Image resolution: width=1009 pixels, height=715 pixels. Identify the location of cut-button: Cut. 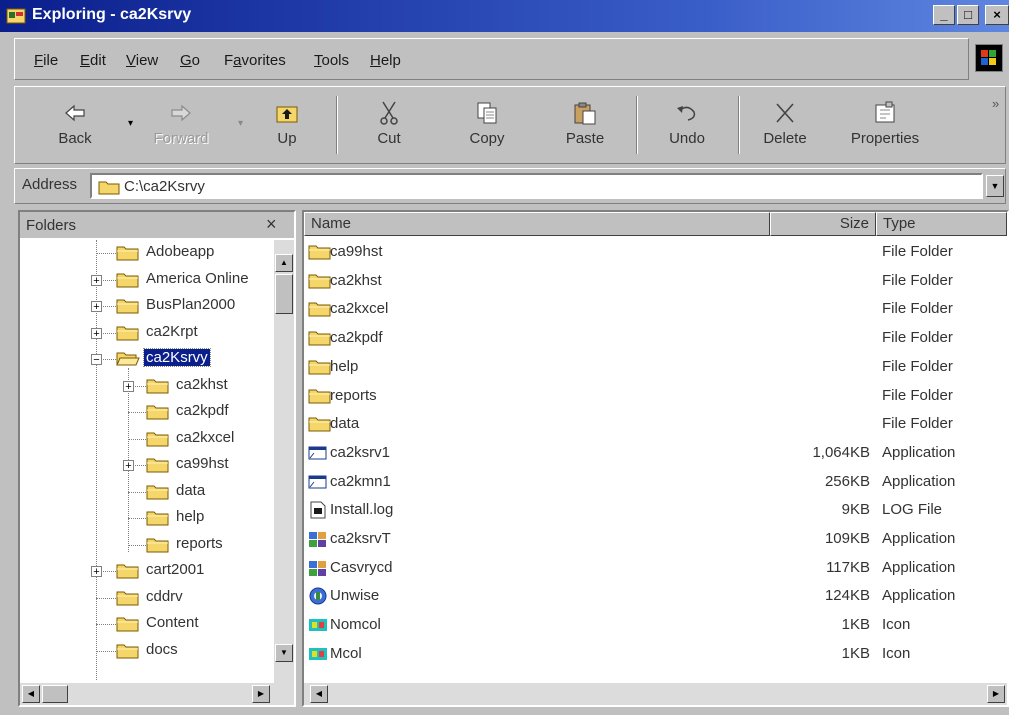
(389, 126).